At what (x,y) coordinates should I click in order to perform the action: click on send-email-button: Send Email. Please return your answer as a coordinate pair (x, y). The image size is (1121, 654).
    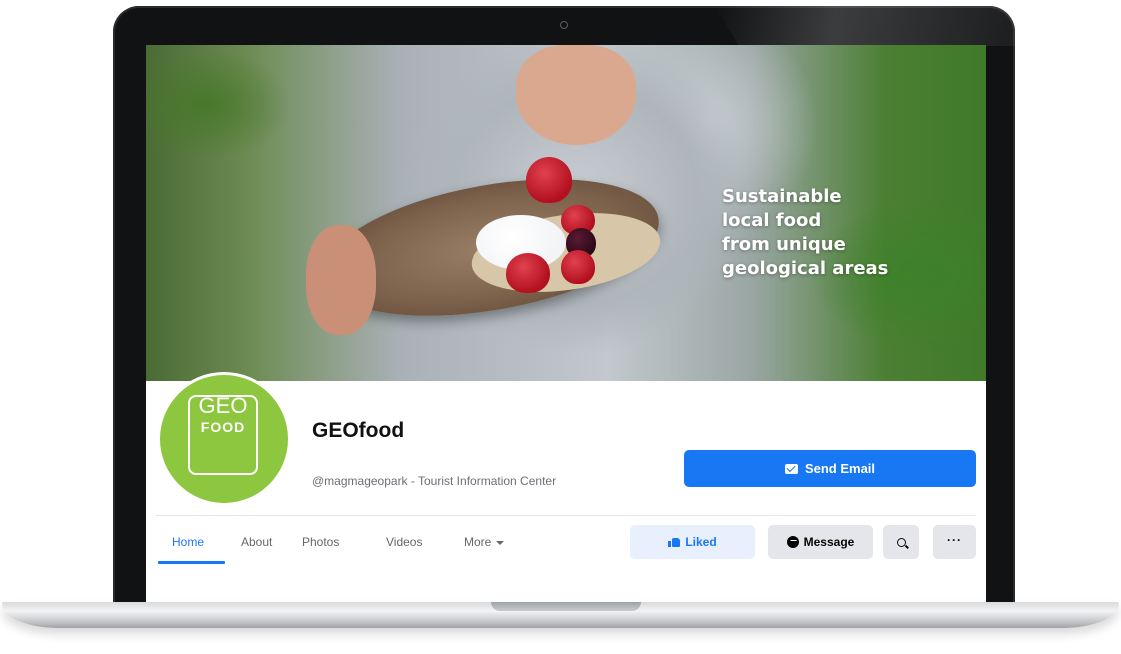
    Looking at the image, I should click on (830, 468).